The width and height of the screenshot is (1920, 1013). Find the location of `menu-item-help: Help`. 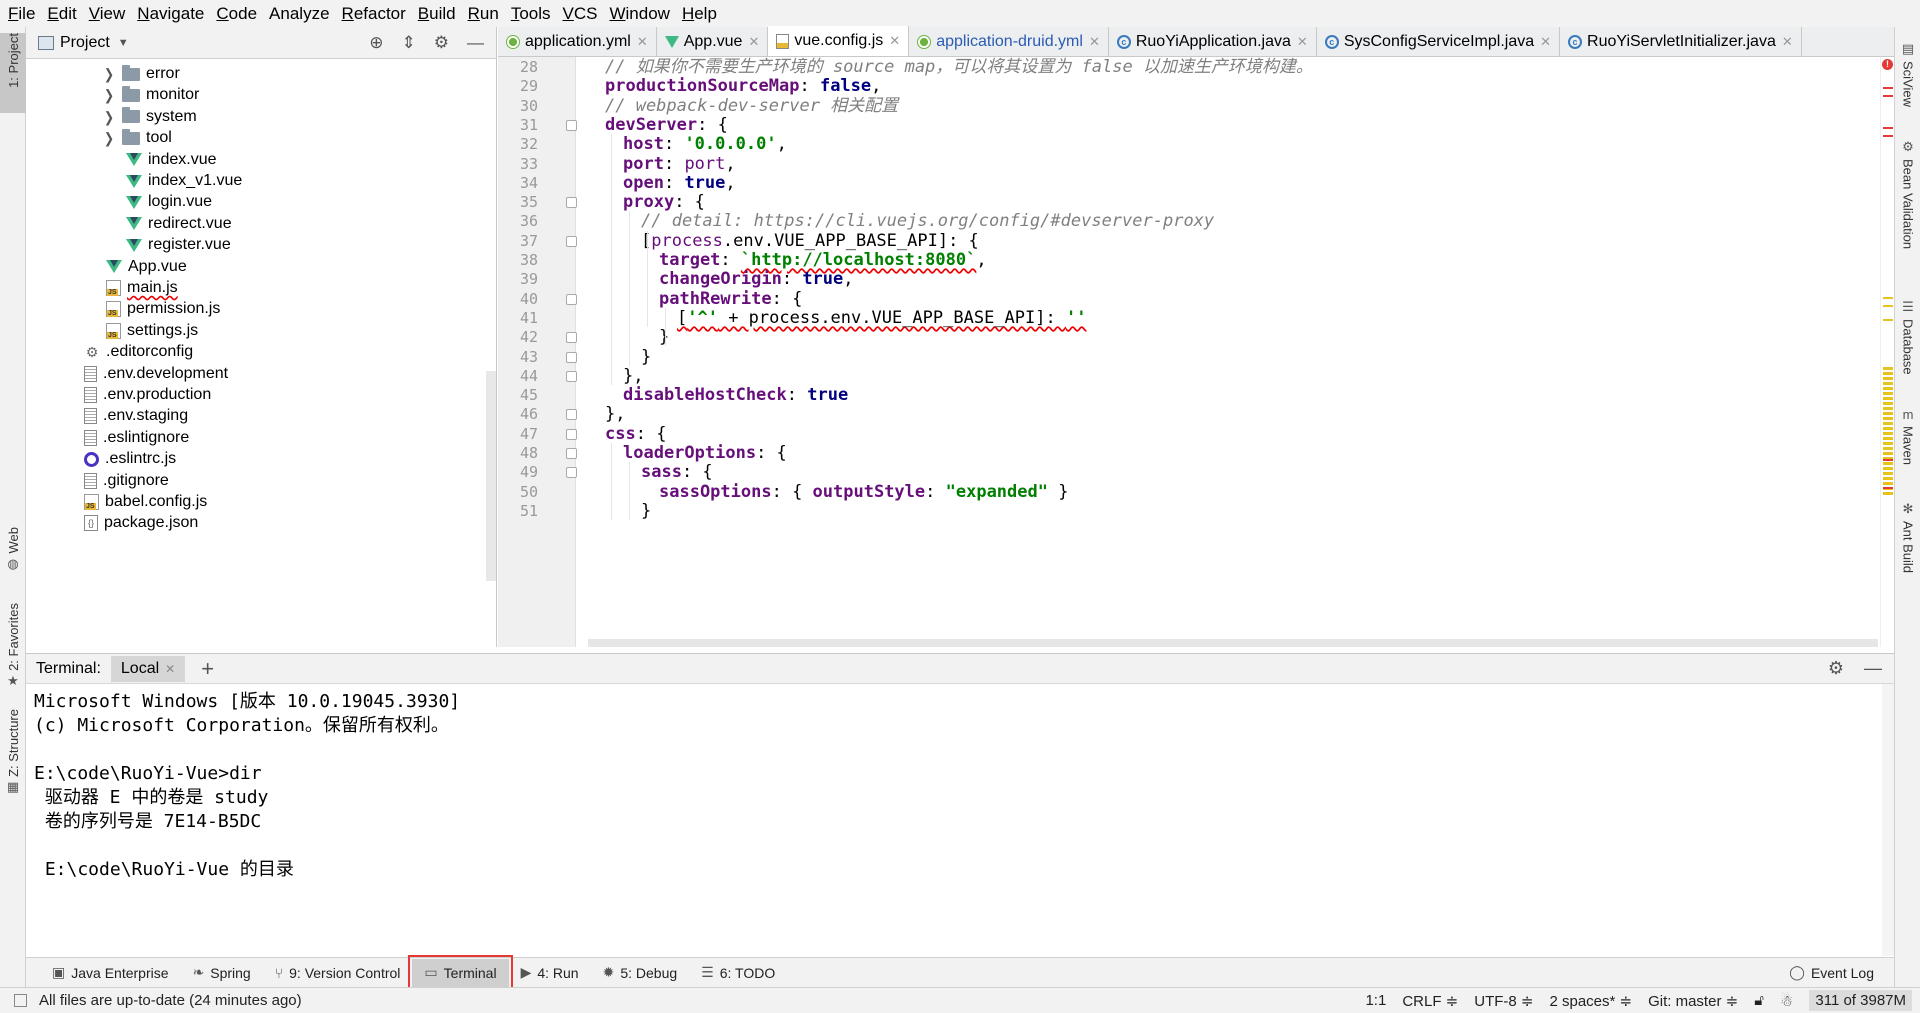

menu-item-help: Help is located at coordinates (701, 14).